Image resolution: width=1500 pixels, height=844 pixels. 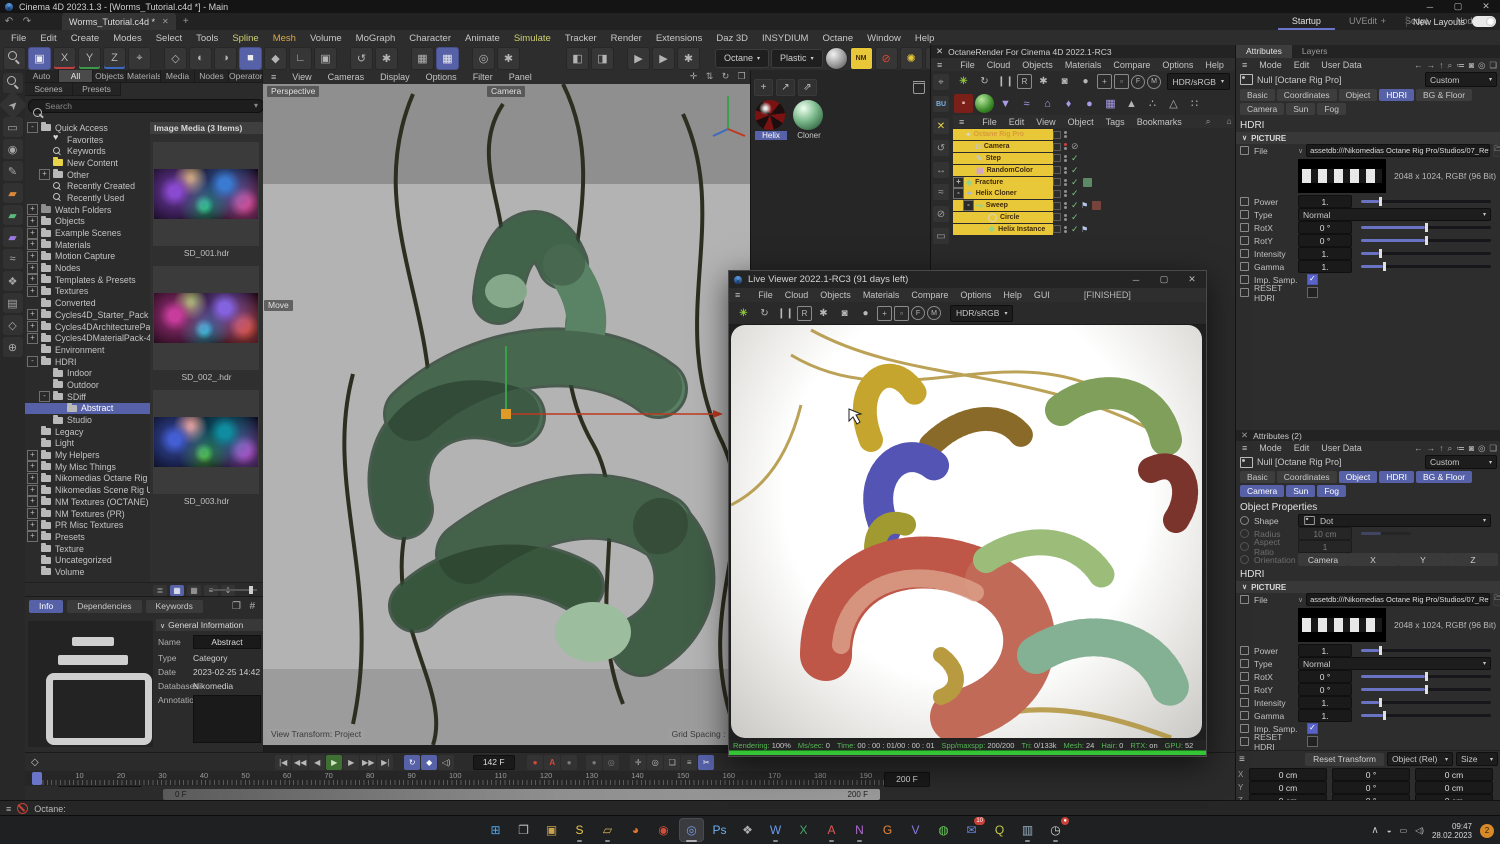 I want to click on octane-material-icon: ●, so click(x=1089, y=103).